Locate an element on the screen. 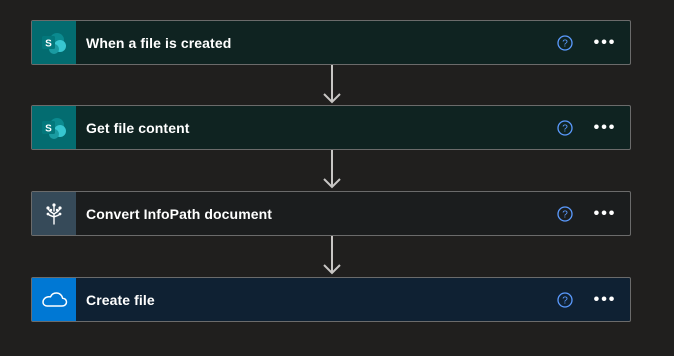  step-title: Create file is located at coordinates (120, 299).